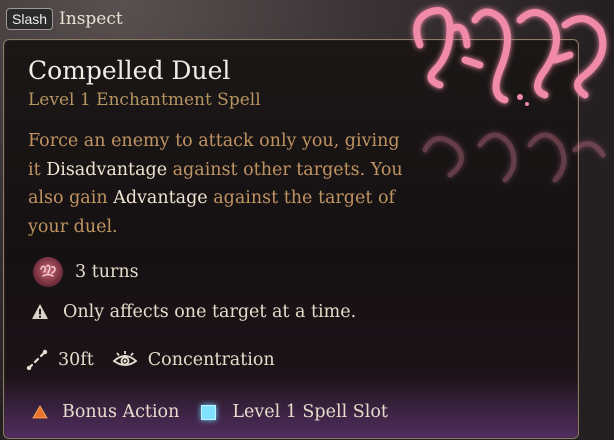 This screenshot has width=614, height=440. What do you see at coordinates (30, 19) in the screenshot?
I see `key-hint-badge: Slash` at bounding box center [30, 19].